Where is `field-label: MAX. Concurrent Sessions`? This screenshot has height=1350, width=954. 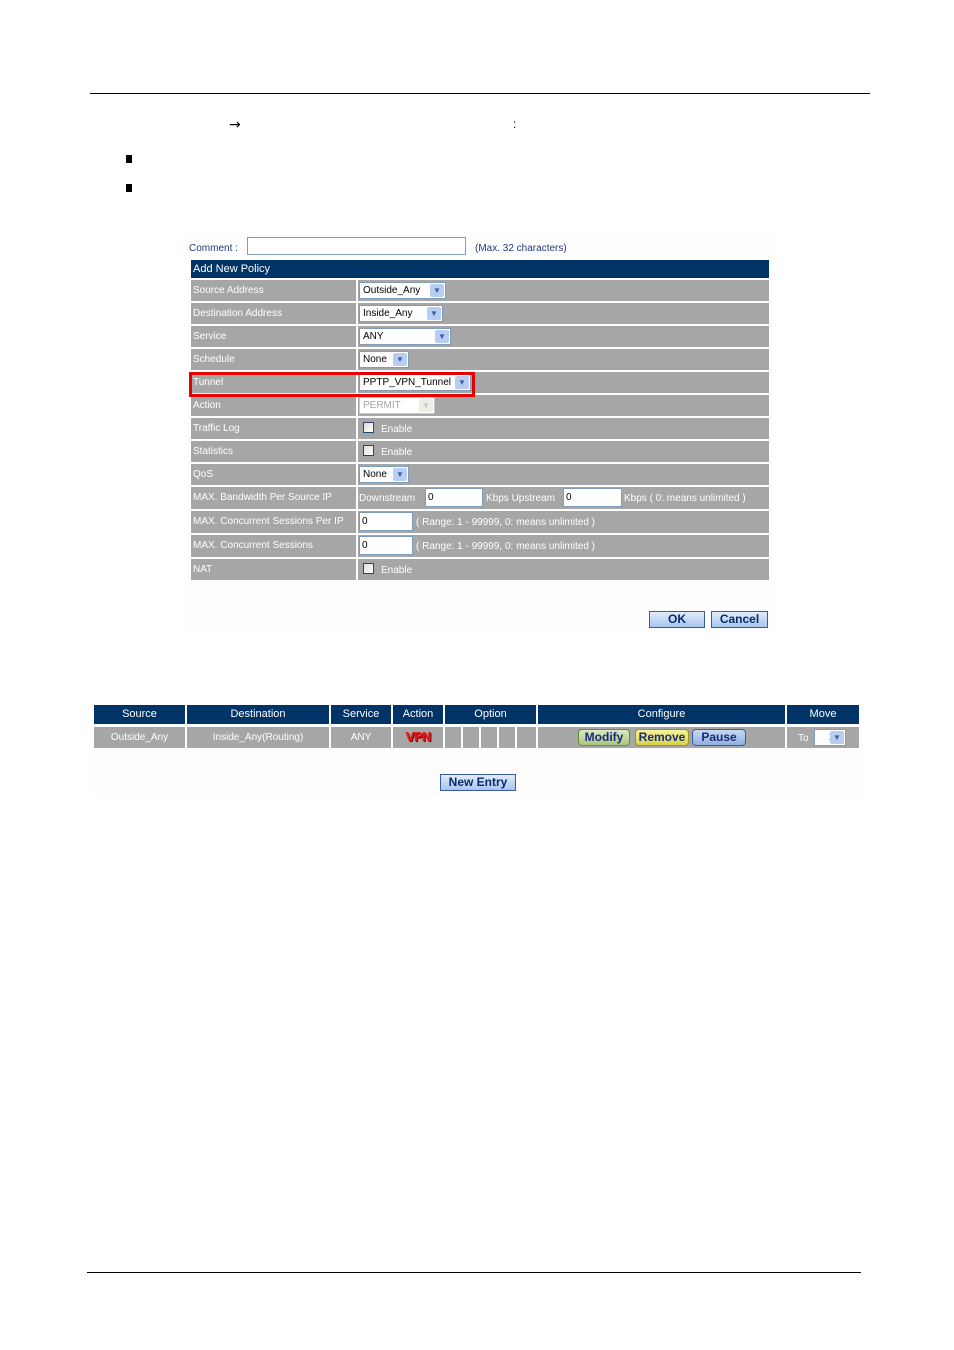
field-label: MAX. Concurrent Sessions is located at coordinates (273, 546).